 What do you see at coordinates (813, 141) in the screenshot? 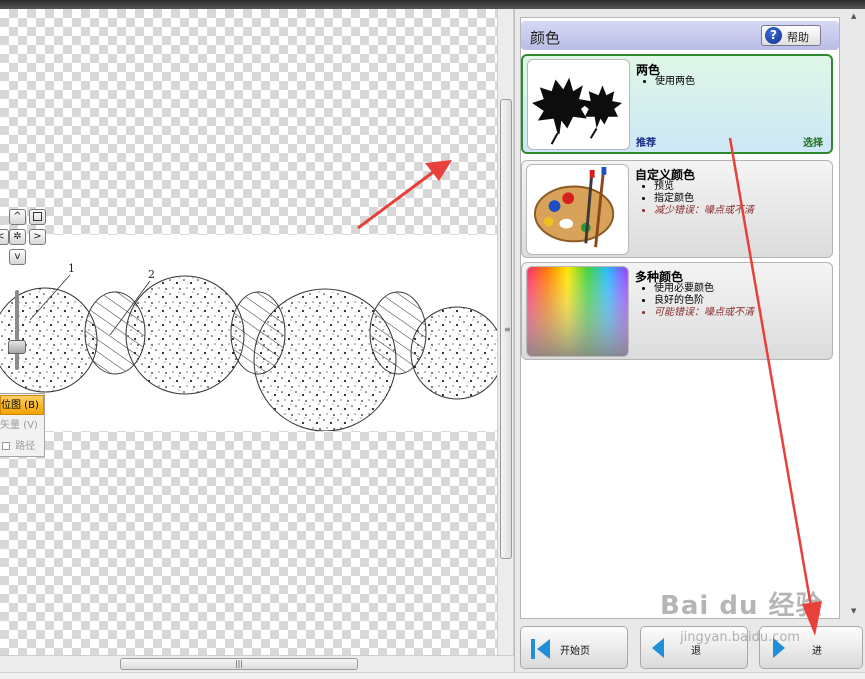
I see `choose-link: 选择` at bounding box center [813, 141].